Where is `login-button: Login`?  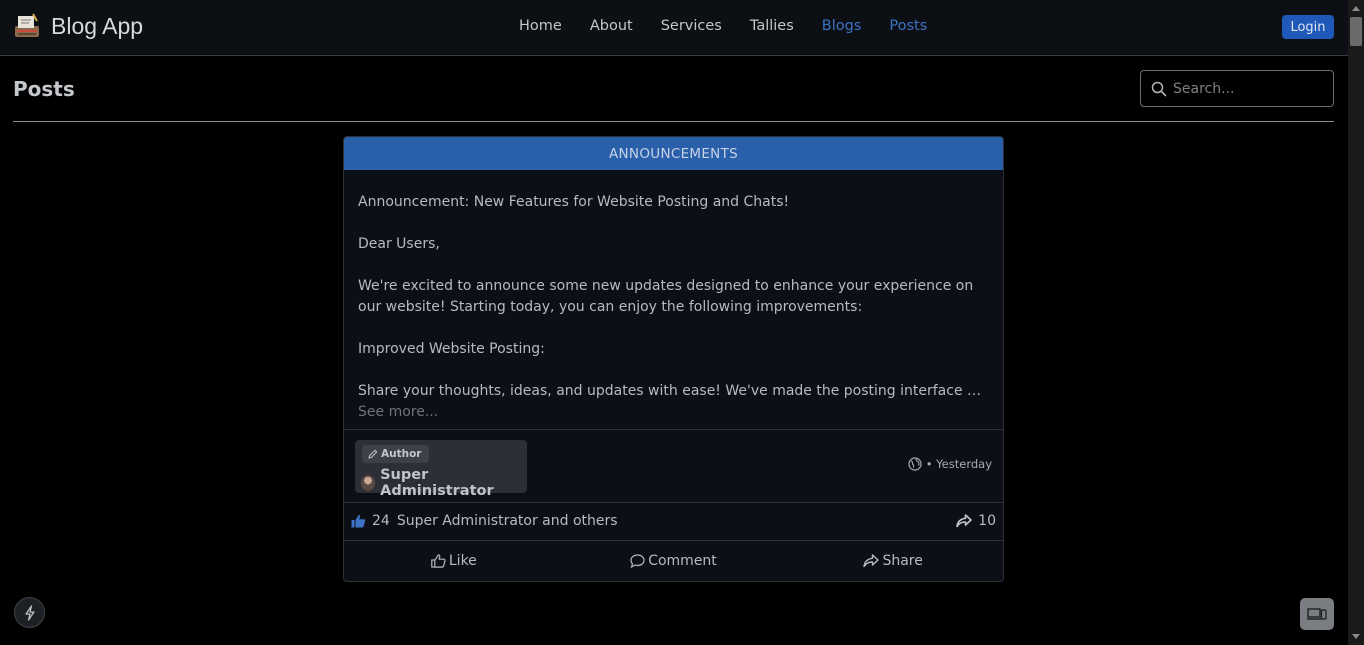
login-button: Login is located at coordinates (1308, 27).